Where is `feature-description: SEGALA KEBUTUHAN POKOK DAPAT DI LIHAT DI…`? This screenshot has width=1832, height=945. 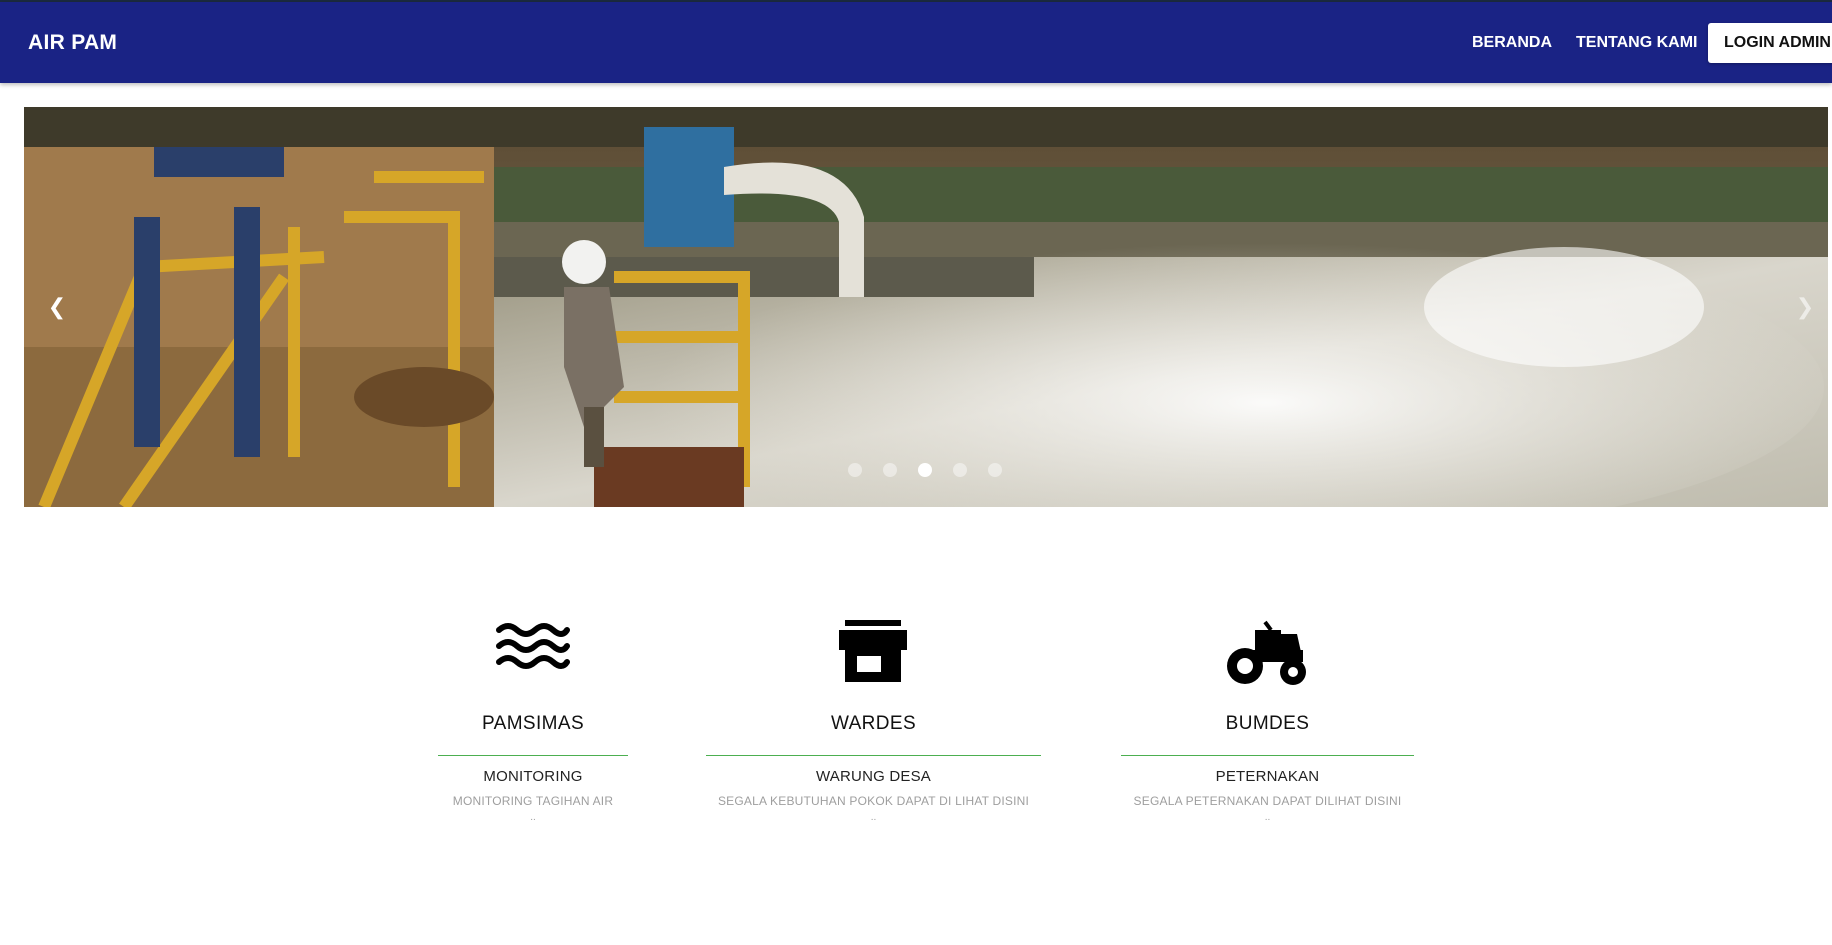 feature-description: SEGALA KEBUTUHAN POKOK DAPAT DI LIHAT DI… is located at coordinates (873, 801).